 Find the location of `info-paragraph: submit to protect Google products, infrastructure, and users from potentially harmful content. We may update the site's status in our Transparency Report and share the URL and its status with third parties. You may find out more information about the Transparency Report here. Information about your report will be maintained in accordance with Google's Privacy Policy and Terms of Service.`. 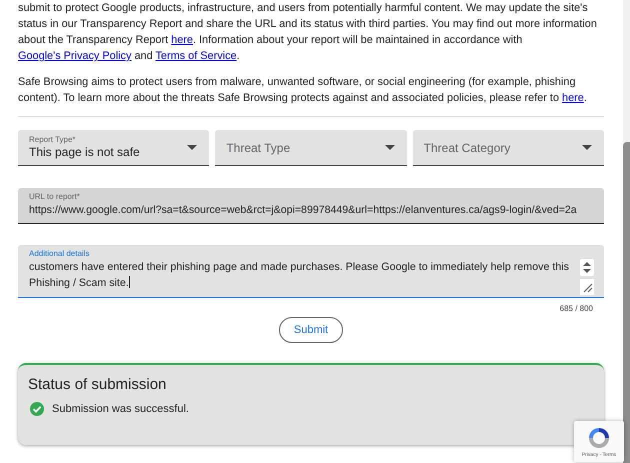

info-paragraph: submit to protect Google products, infrastructure, and users from potentially harmful content. We may update the site's status in our Transparency Report and share the URL and its status with third parties. You may find out more information about the Transparency Report here. Information about your report will be maintained in accordance with Google's Privacy Policy and Terms of Service. is located at coordinates (308, 32).